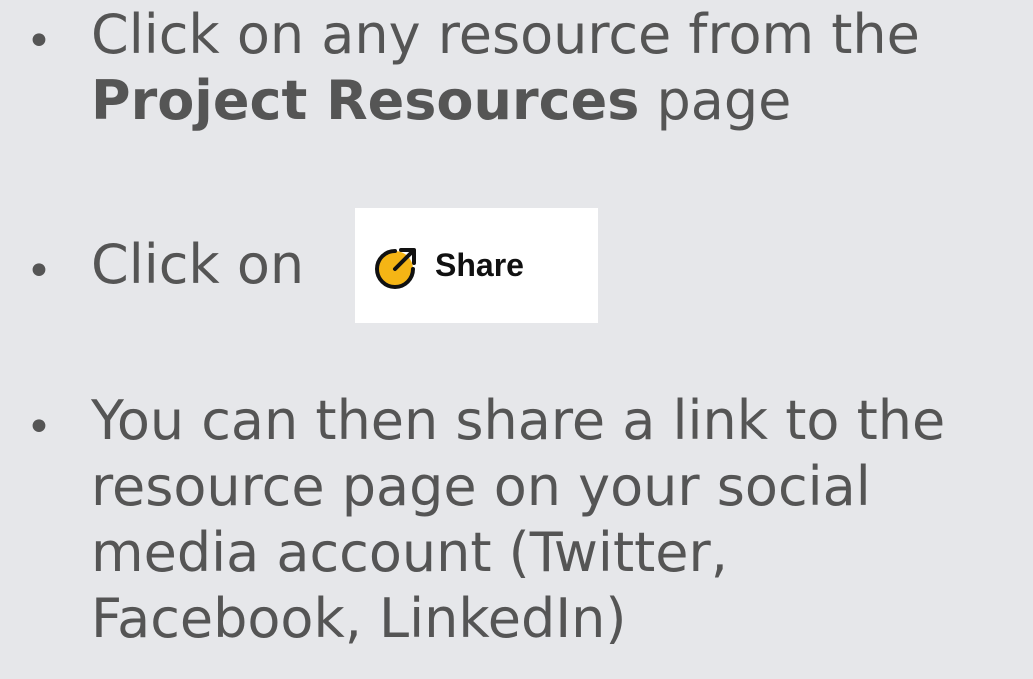  Describe the element at coordinates (505, 34) in the screenshot. I see `bullet-1-line-1: Click on any resource from the` at that location.